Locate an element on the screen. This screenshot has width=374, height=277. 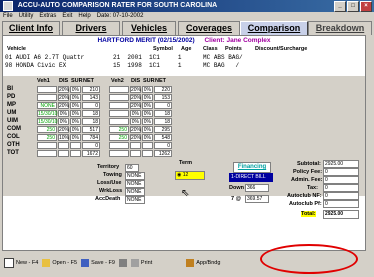
coverage-cell: 1672 is located at coordinates (91, 153).